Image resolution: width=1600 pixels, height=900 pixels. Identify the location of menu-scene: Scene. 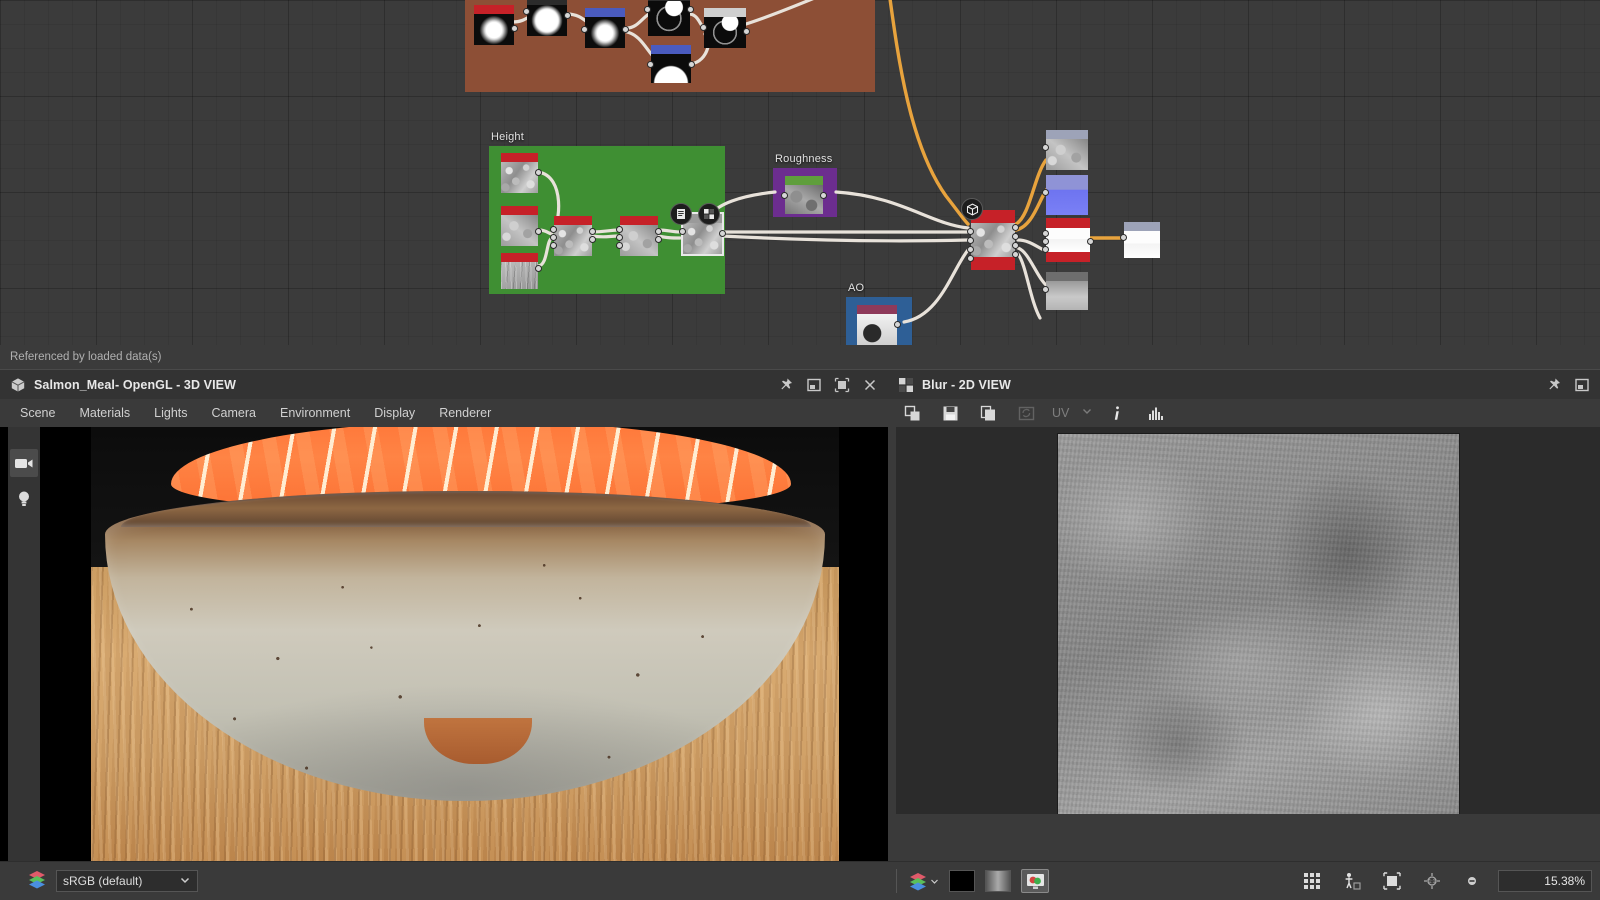
(37, 413).